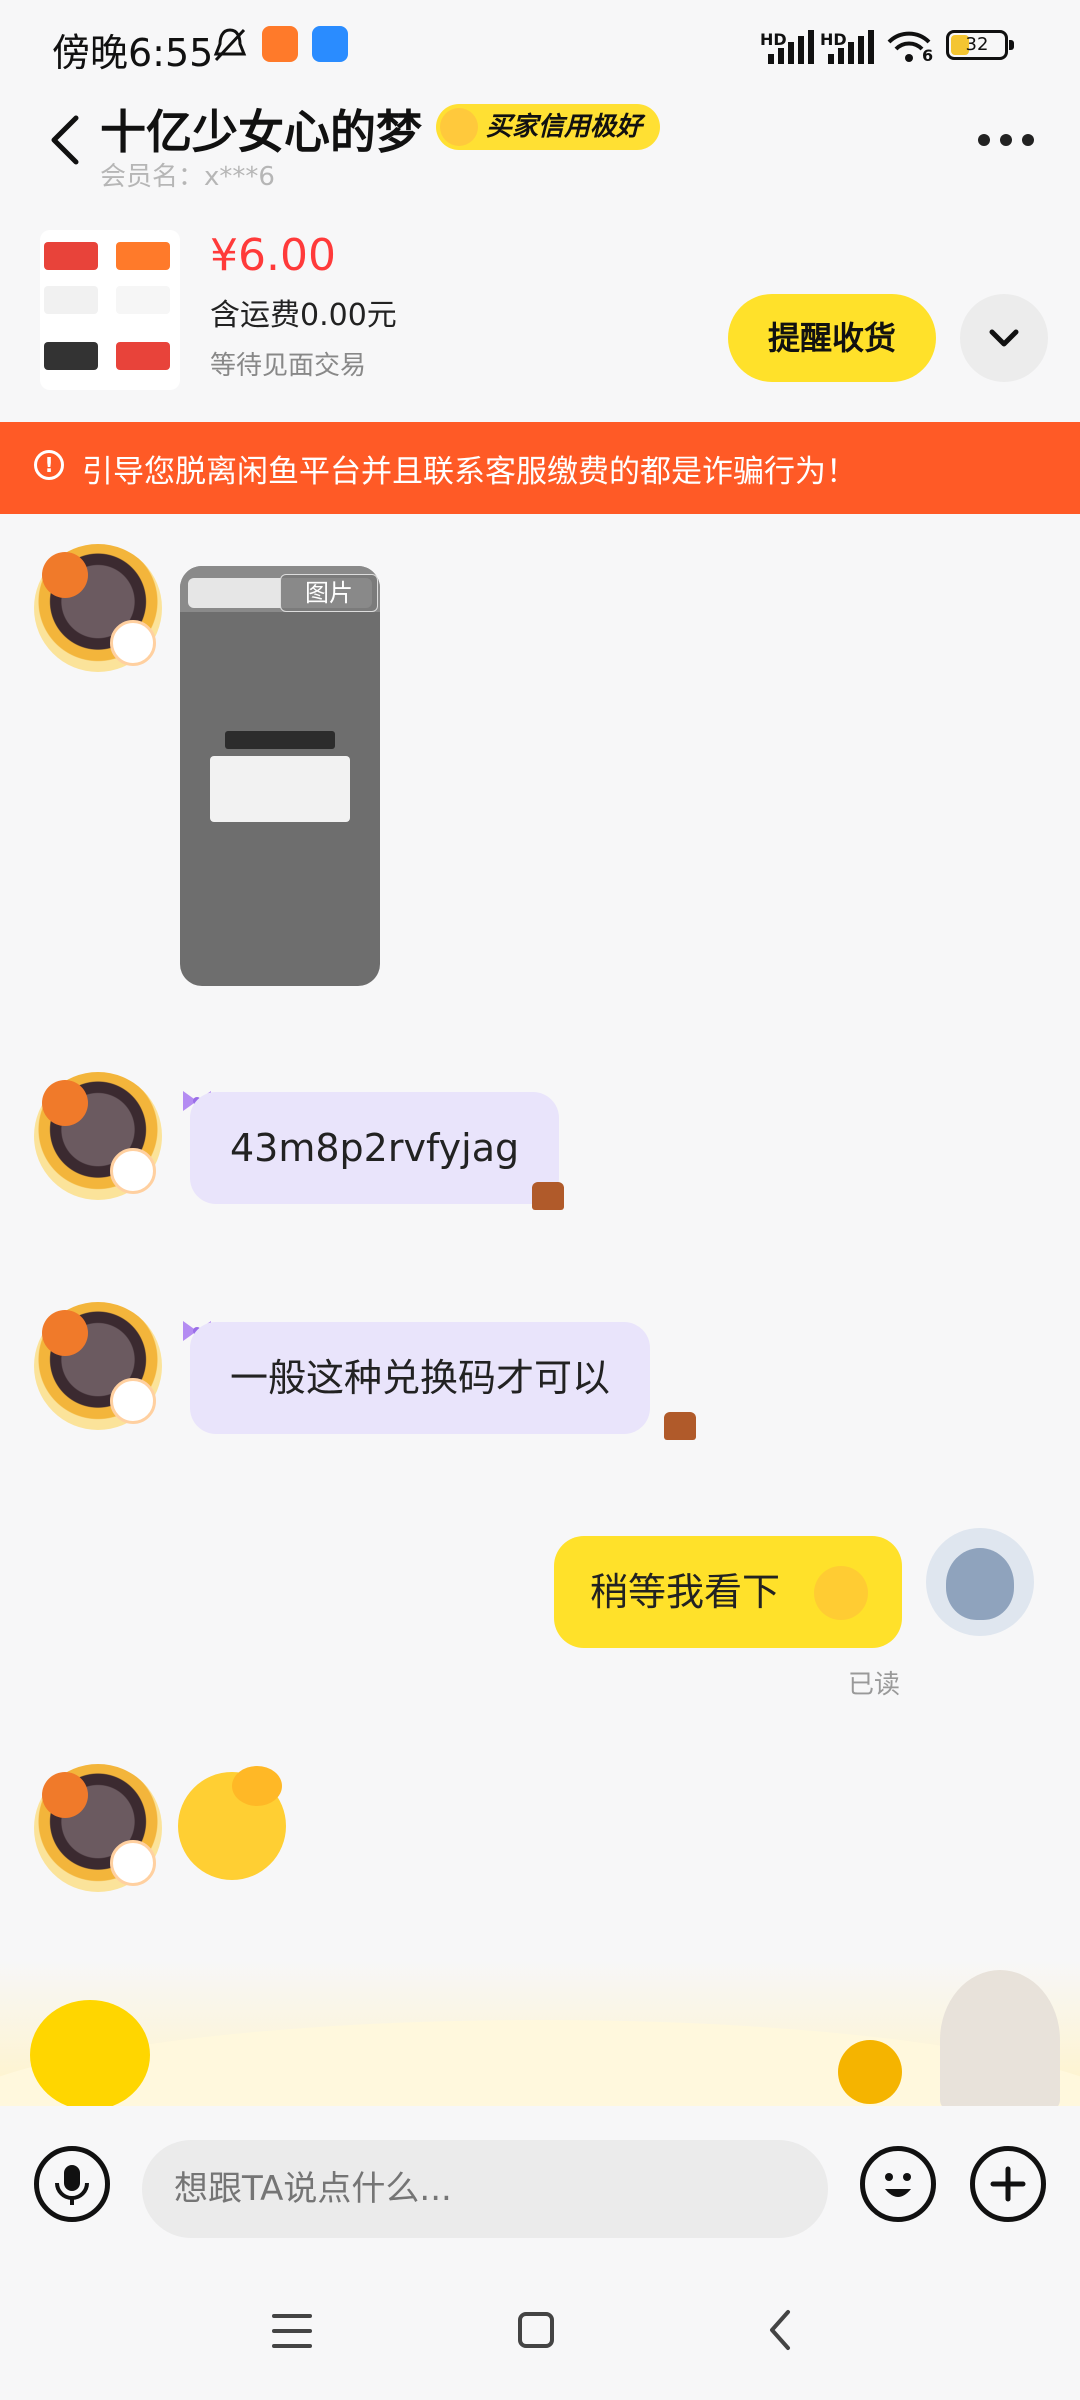 The height and width of the screenshot is (2400, 1080). What do you see at coordinates (330, 44) in the screenshot?
I see `upload-notification-icon` at bounding box center [330, 44].